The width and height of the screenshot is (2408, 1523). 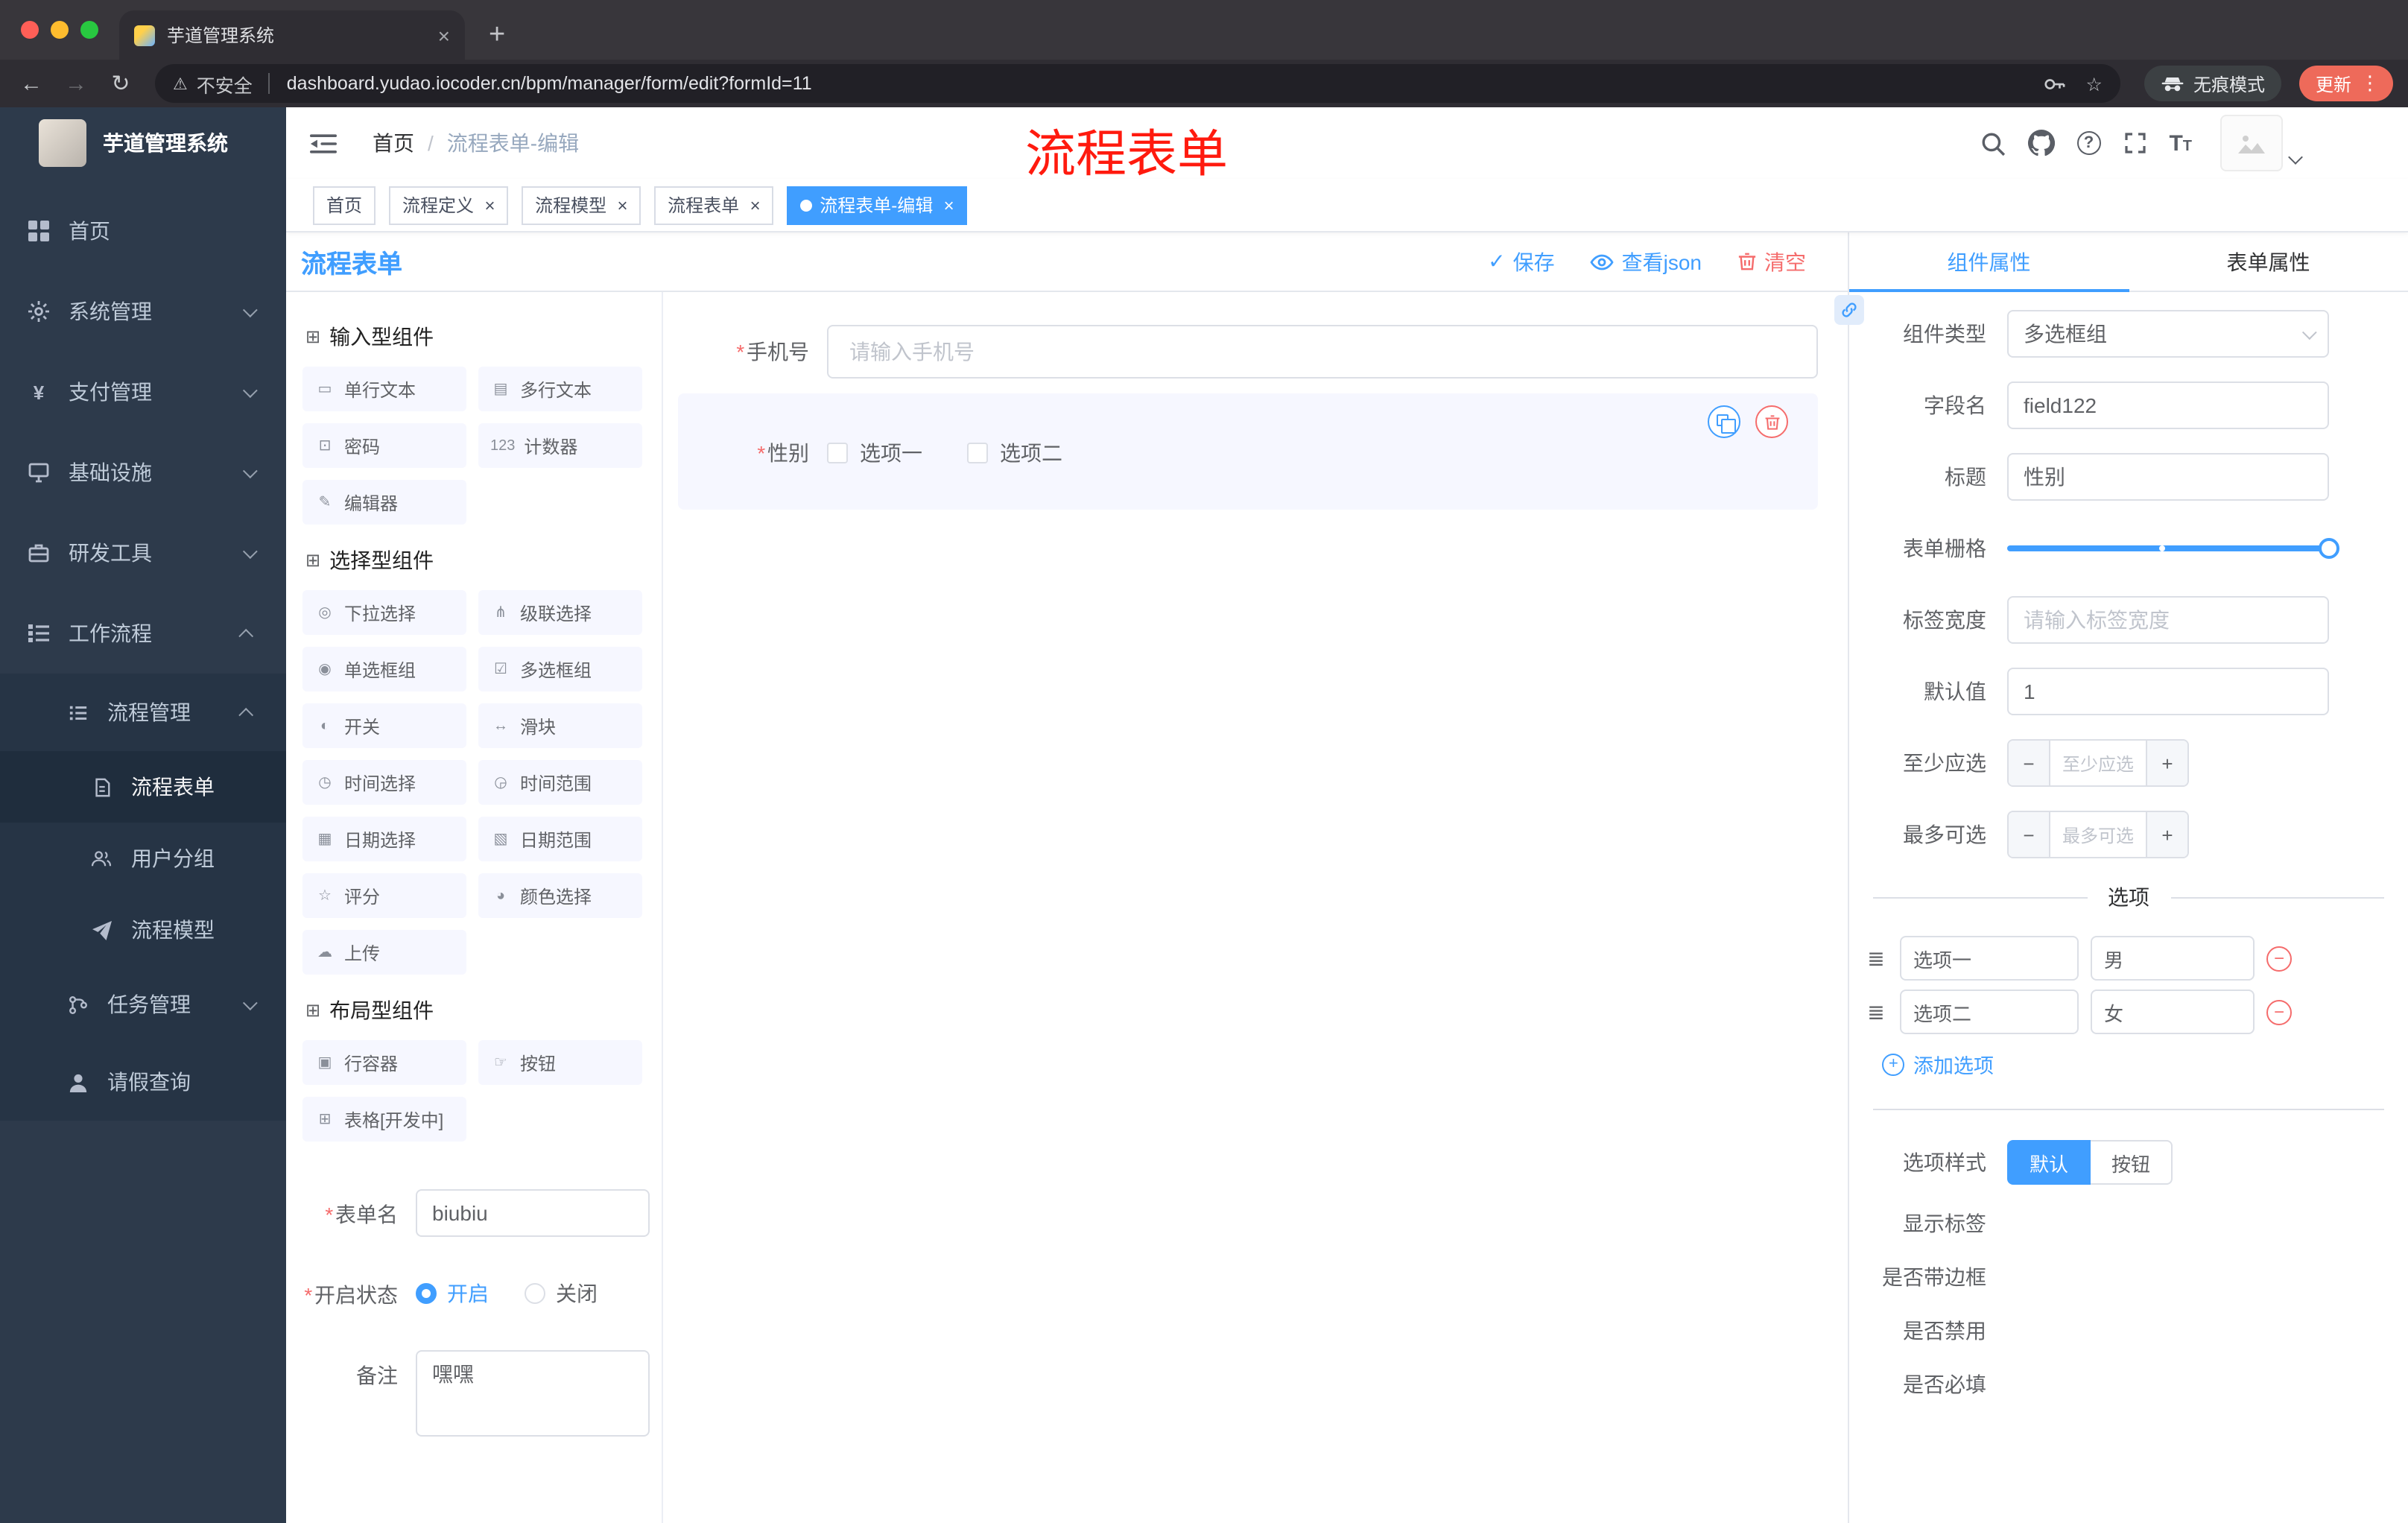 I want to click on gender-option-checkbox: 选项一, so click(x=874, y=453).